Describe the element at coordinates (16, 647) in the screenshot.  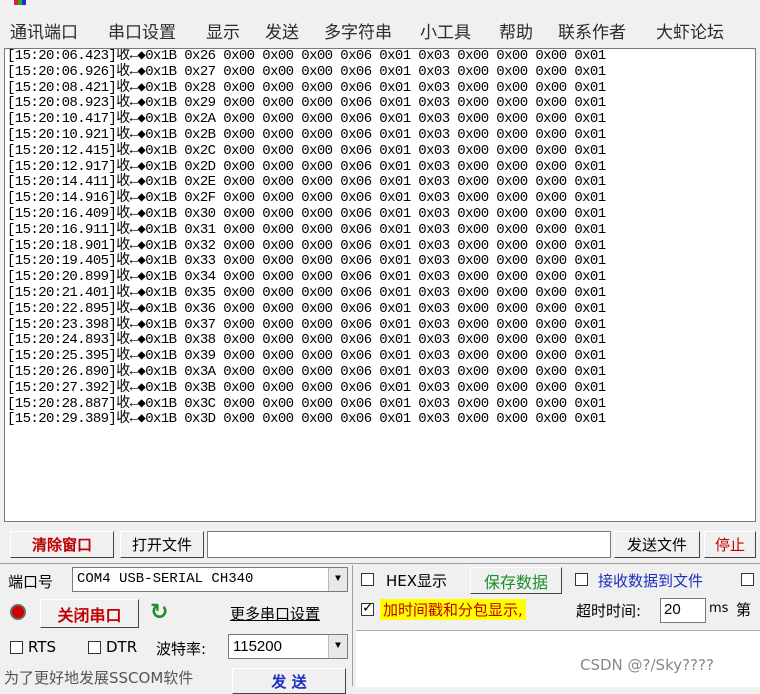
I see `rts-checkbox` at that location.